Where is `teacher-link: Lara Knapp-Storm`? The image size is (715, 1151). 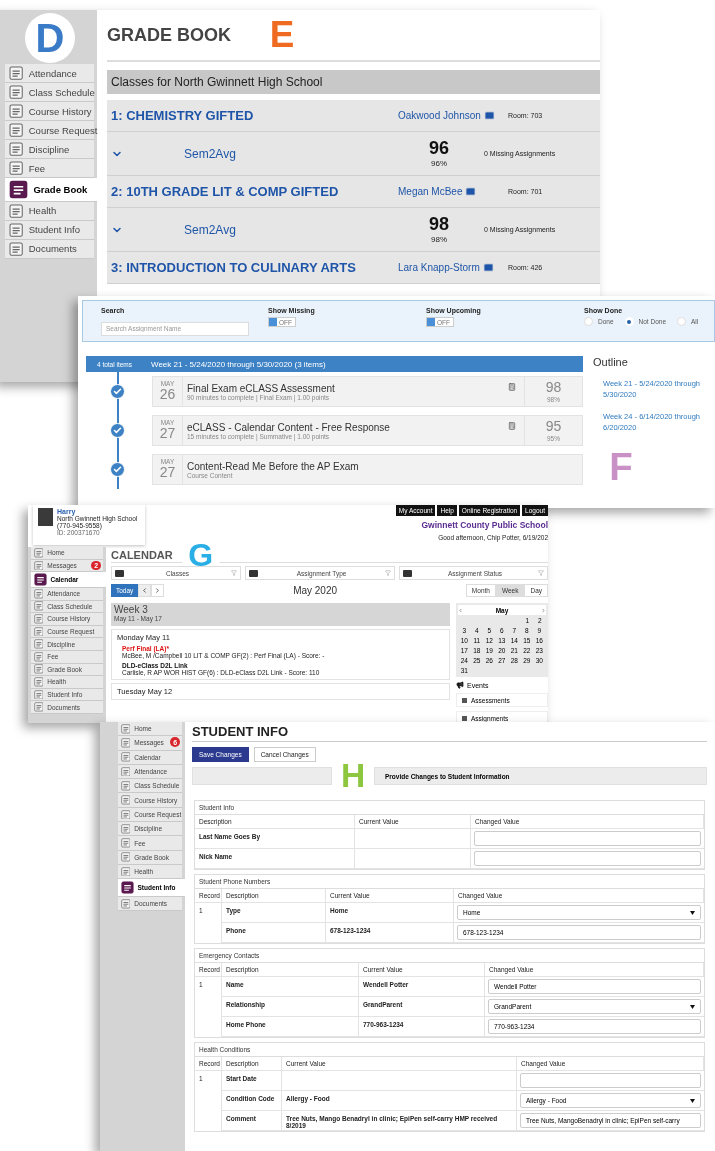
teacher-link: Lara Knapp-Storm is located at coordinates (453, 267).